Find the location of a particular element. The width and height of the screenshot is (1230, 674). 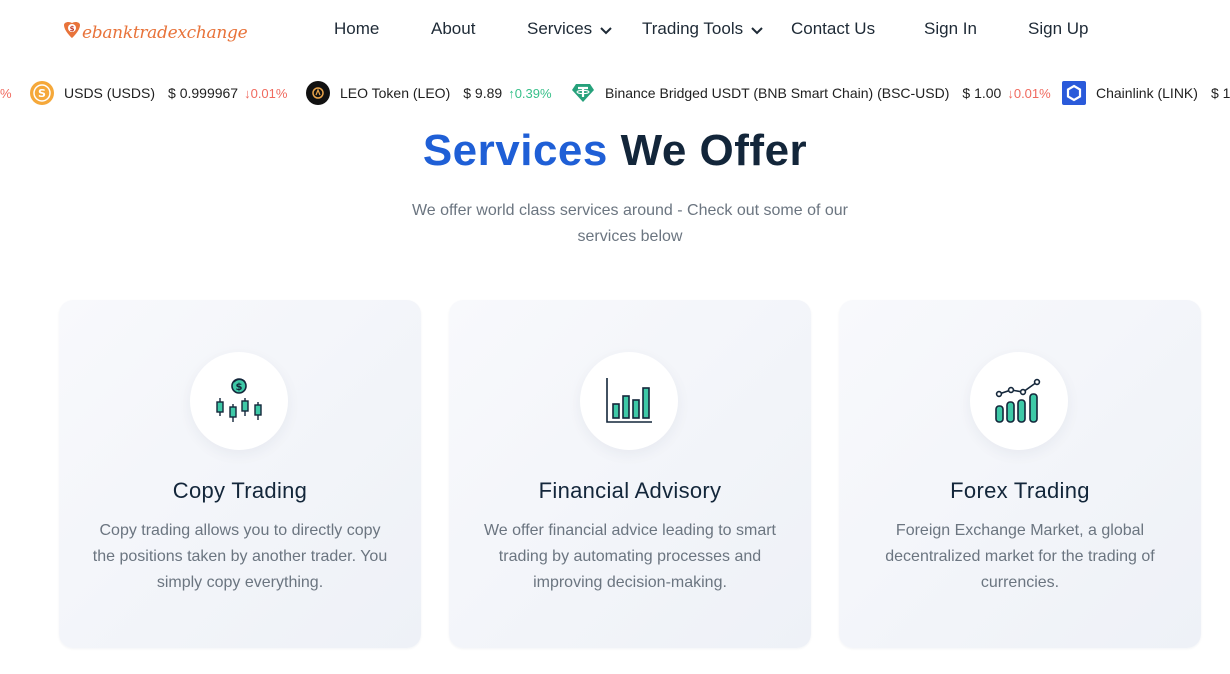

nav-sign-in: Sign In is located at coordinates (950, 29).